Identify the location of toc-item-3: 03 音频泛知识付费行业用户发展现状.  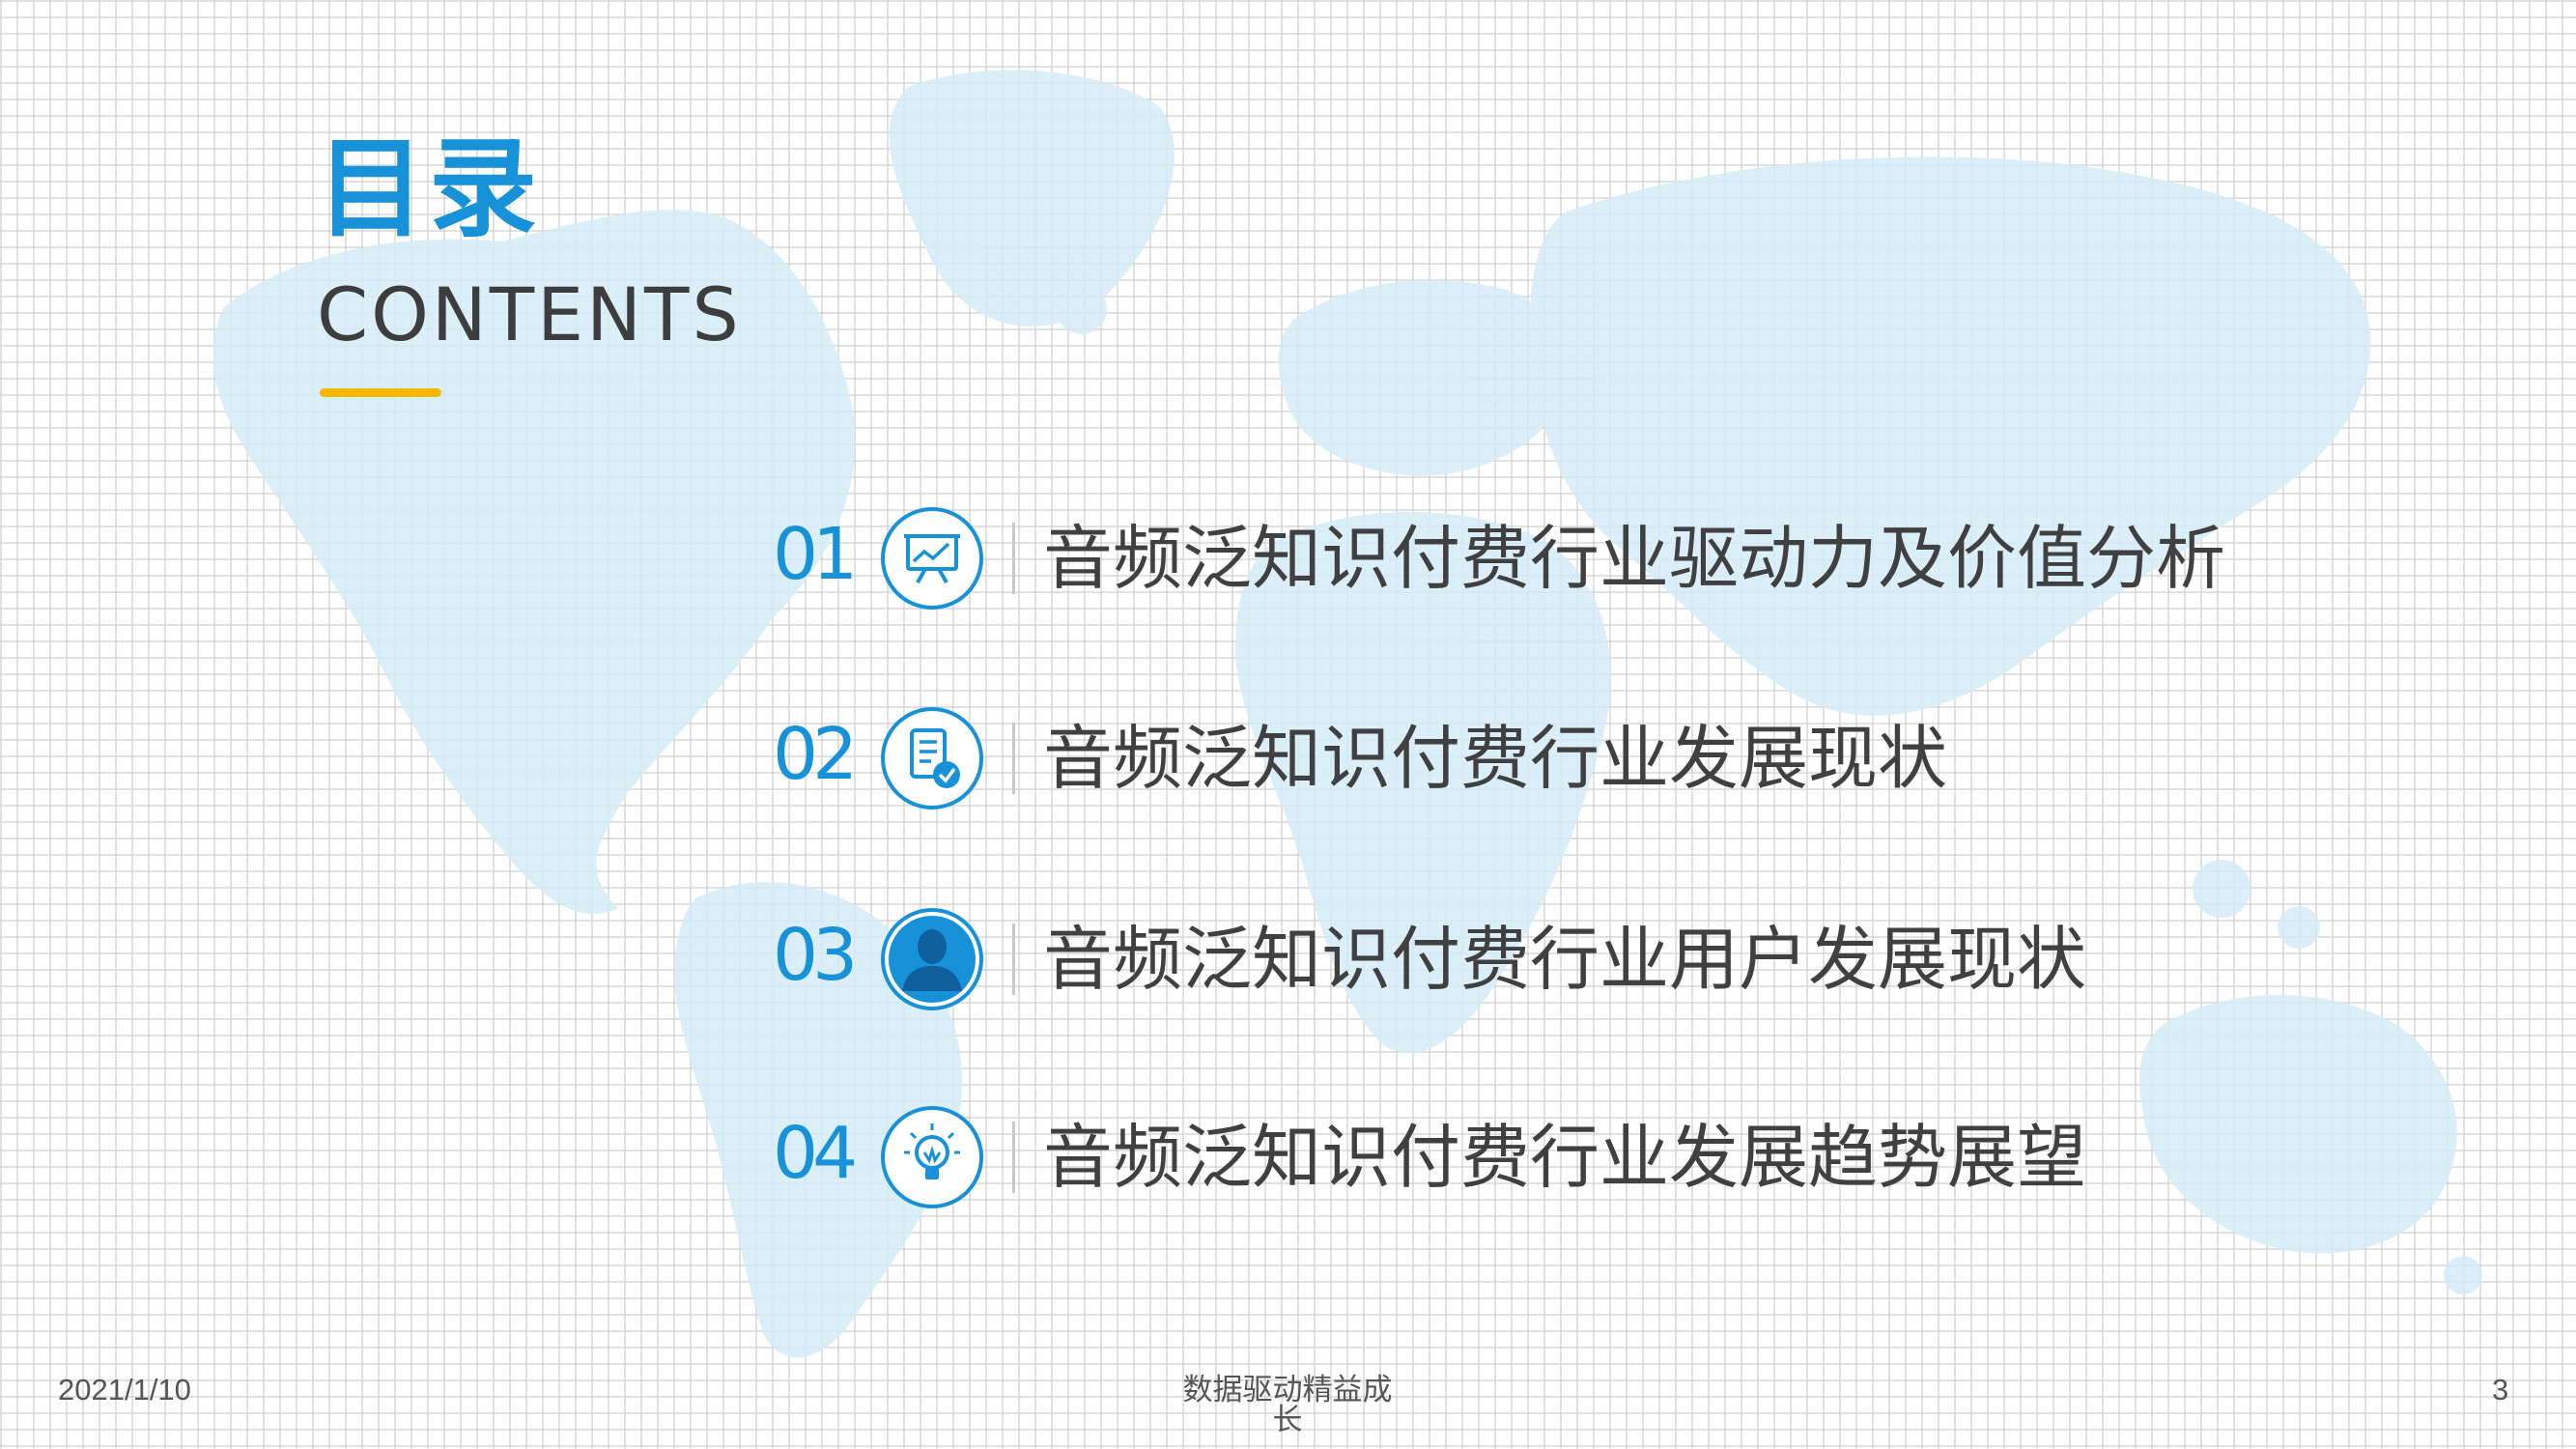
(1545, 961).